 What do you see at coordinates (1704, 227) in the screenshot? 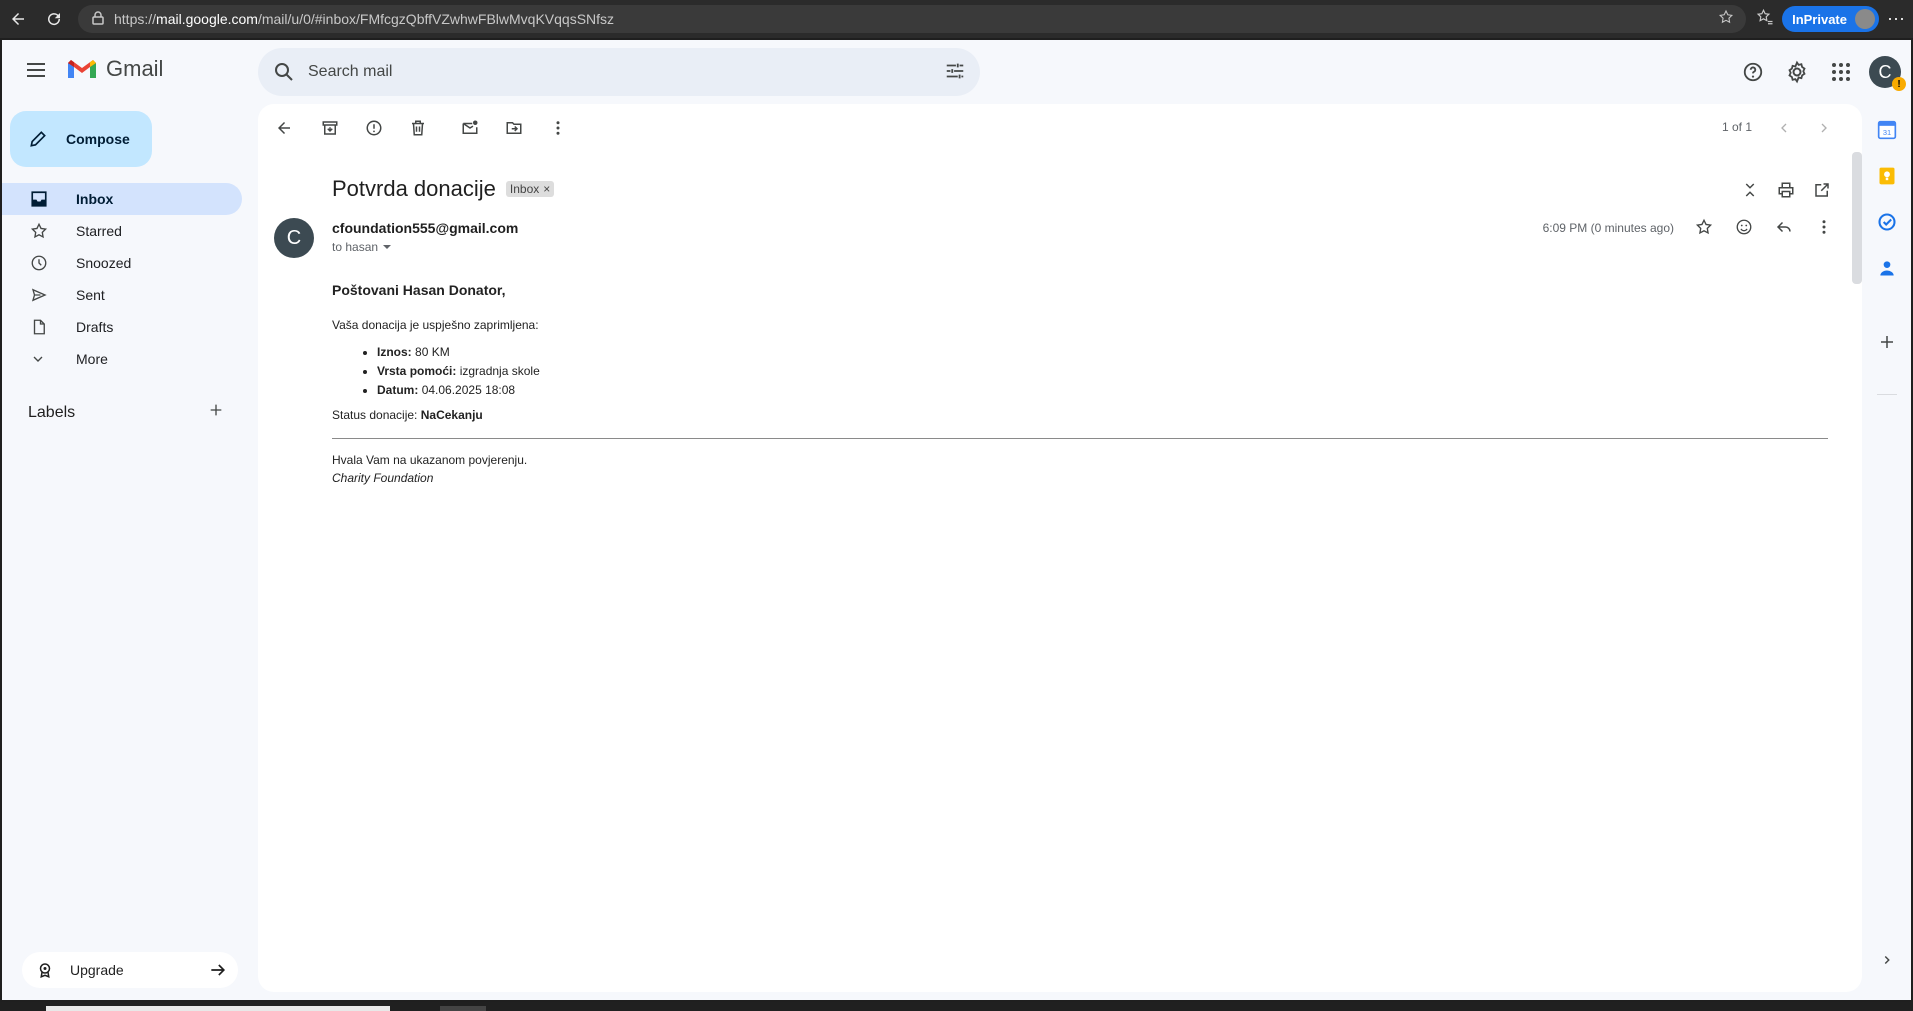
I see `star-icon` at bounding box center [1704, 227].